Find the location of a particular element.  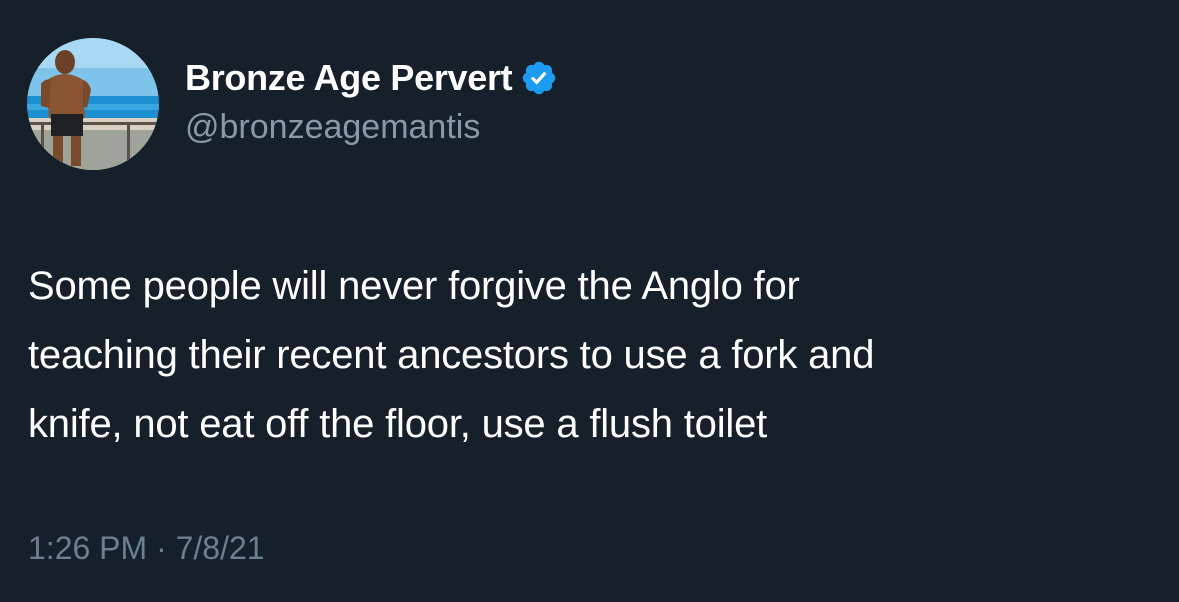

tweet-timestamp: 1:26 PM · 7/8/21 is located at coordinates (146, 548).